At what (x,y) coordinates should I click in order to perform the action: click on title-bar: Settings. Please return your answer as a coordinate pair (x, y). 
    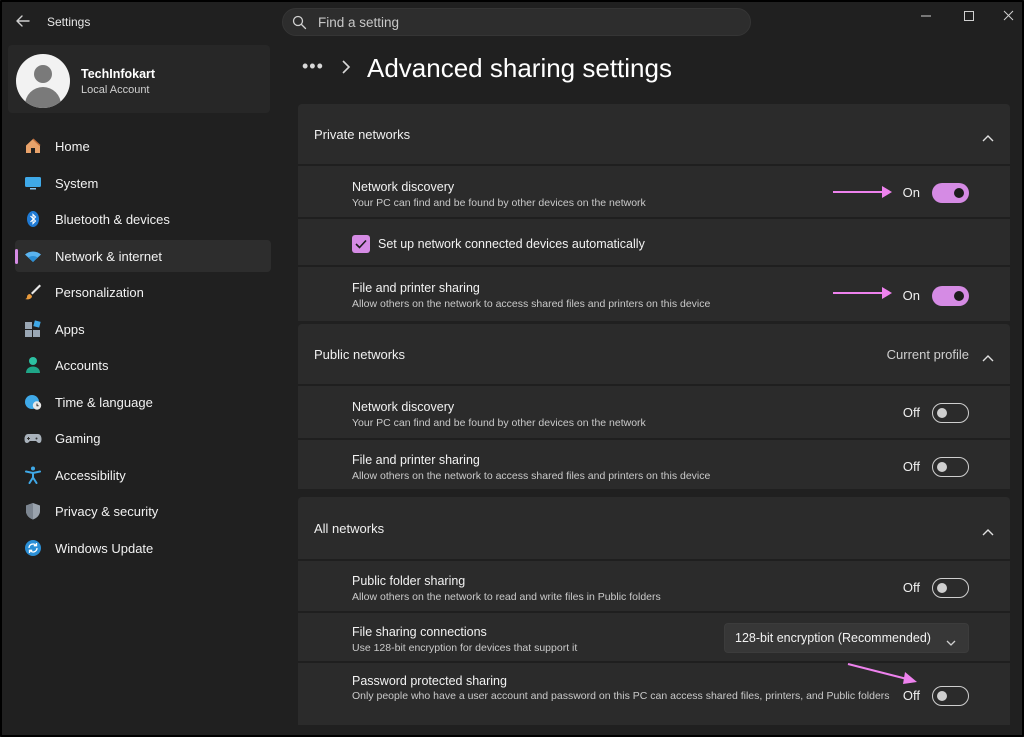
    Looking at the image, I should click on (512, 22).